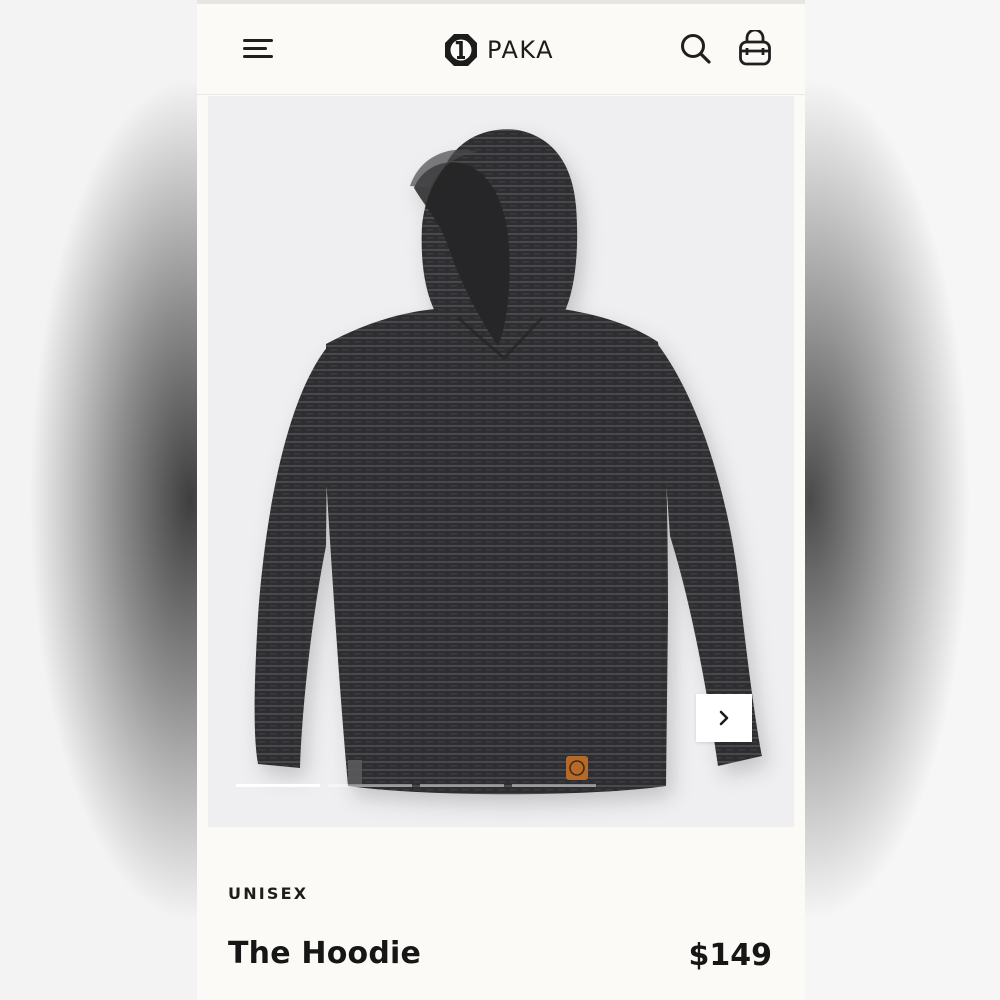  I want to click on paka-logo-icon, so click(461, 50).